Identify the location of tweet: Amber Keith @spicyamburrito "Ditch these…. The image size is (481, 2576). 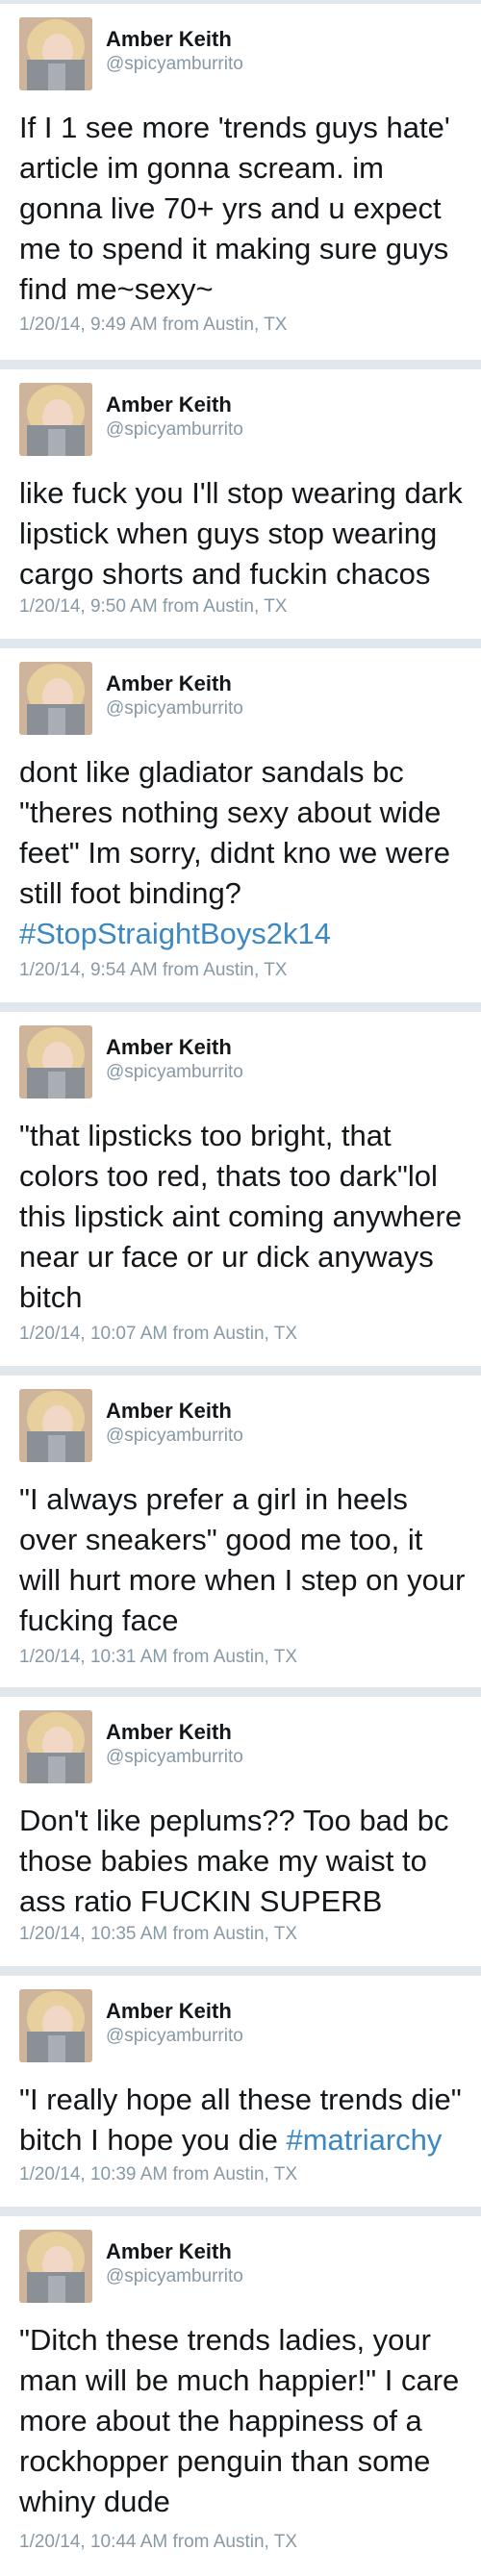
(240, 2396).